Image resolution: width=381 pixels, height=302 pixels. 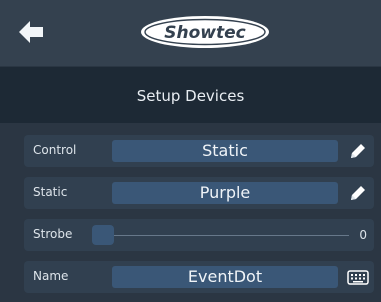 I want to click on strobe-value: 0, so click(x=363, y=235).